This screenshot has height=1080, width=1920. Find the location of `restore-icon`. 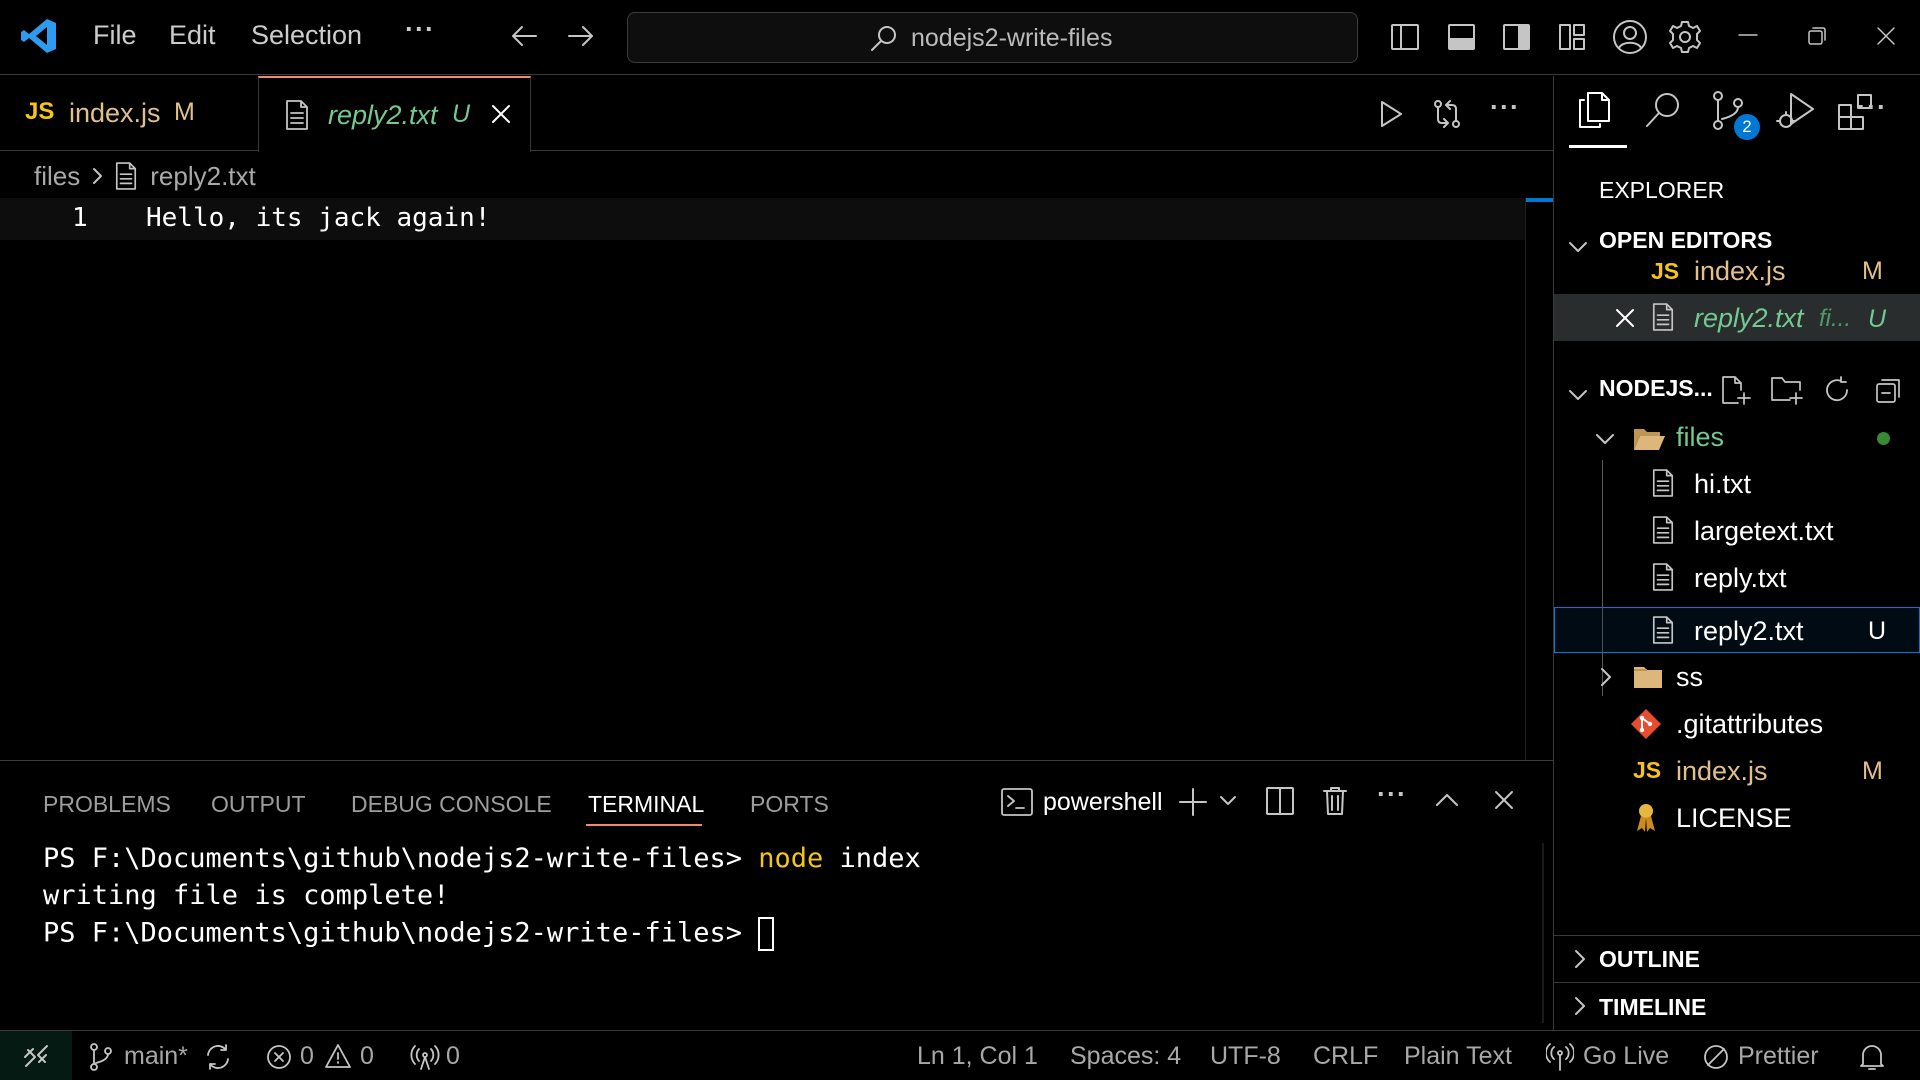

restore-icon is located at coordinates (1817, 36).